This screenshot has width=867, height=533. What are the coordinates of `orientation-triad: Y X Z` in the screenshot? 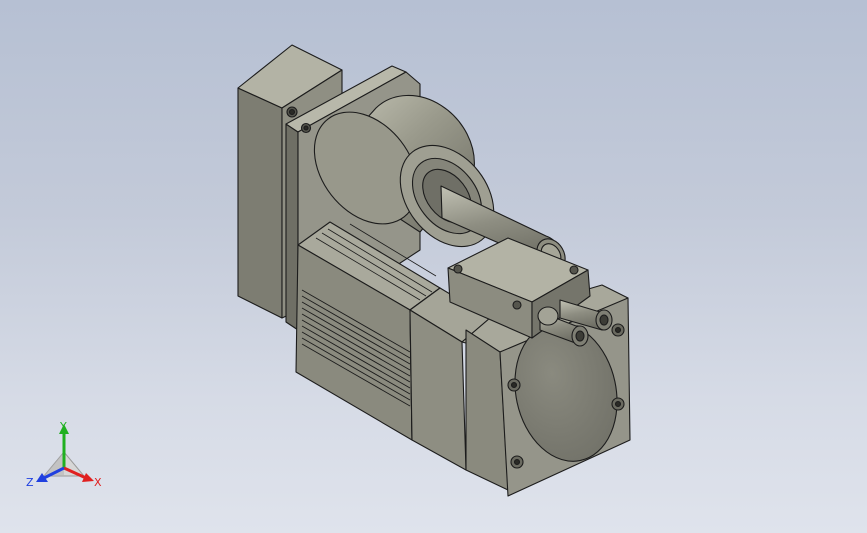 It's located at (66, 456).